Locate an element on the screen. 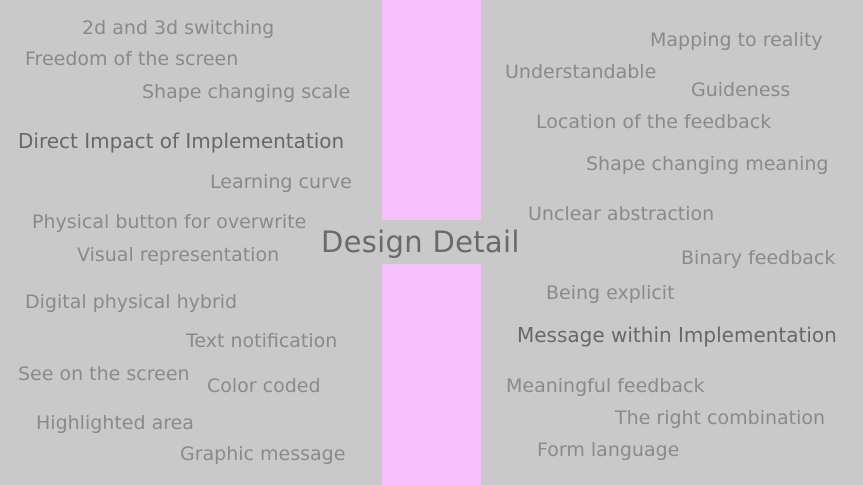  phrase-meaningful-feedback: Meaningful feedback is located at coordinates (605, 386).